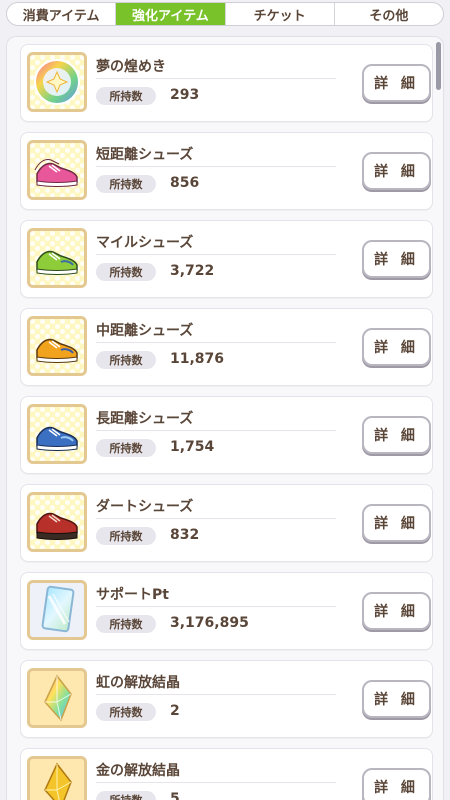 The width and height of the screenshot is (450, 800). What do you see at coordinates (57, 346) in the screenshot?
I see `orange-shoe-icon` at bounding box center [57, 346].